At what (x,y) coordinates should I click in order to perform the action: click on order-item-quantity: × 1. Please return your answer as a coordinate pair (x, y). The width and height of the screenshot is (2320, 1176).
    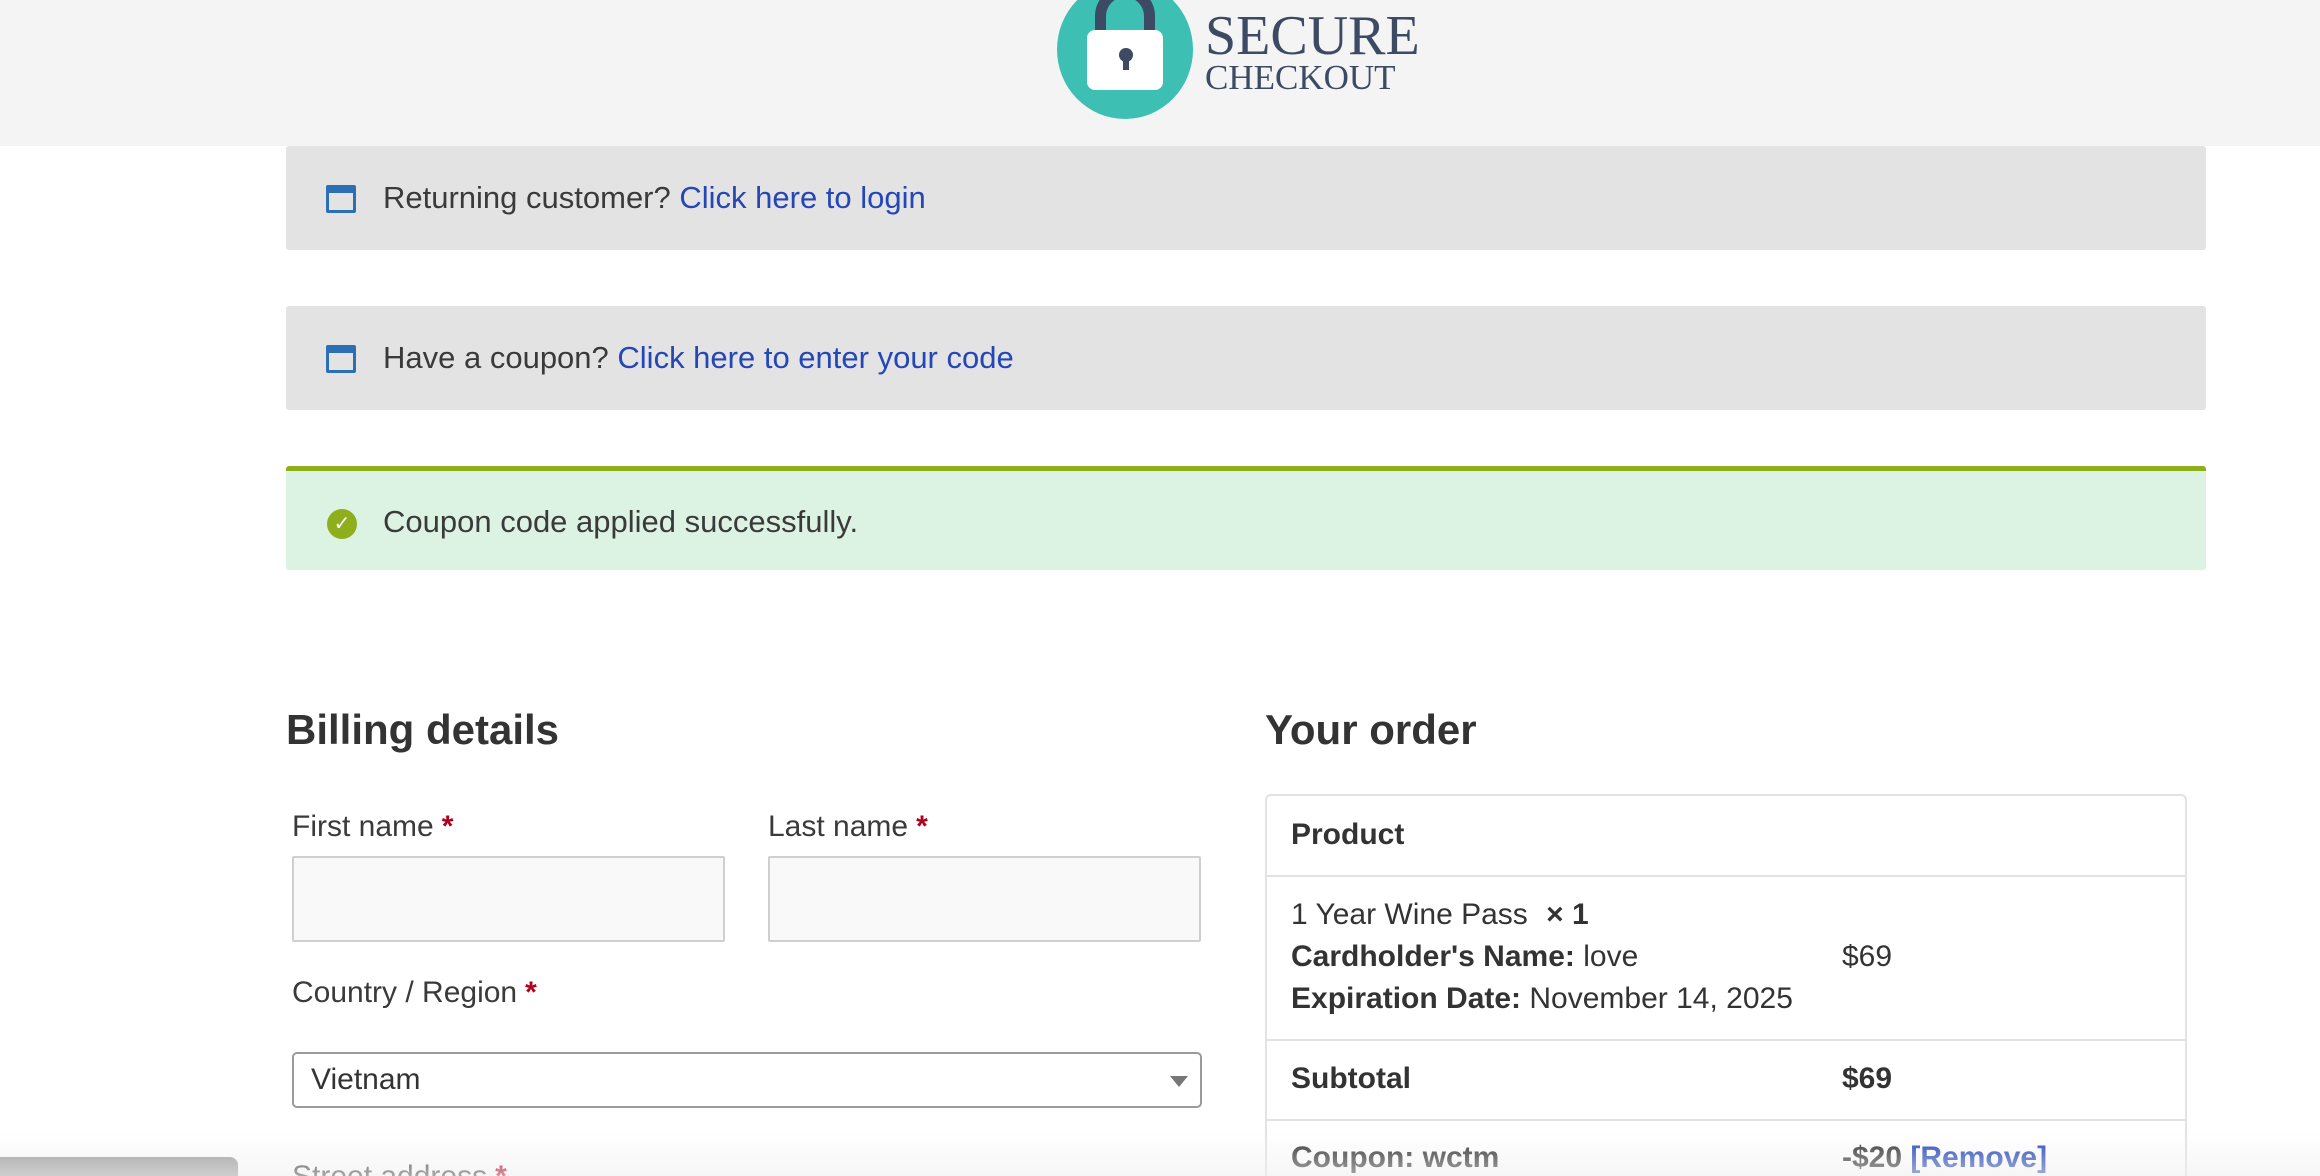
    Looking at the image, I should click on (1567, 914).